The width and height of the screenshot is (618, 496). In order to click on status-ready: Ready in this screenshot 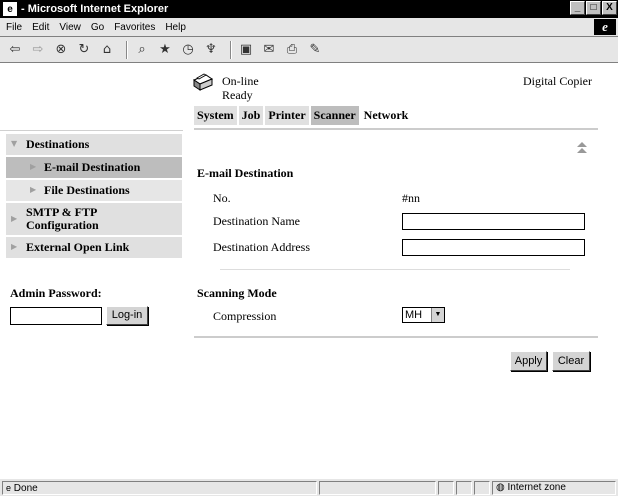, I will do `click(237, 95)`.